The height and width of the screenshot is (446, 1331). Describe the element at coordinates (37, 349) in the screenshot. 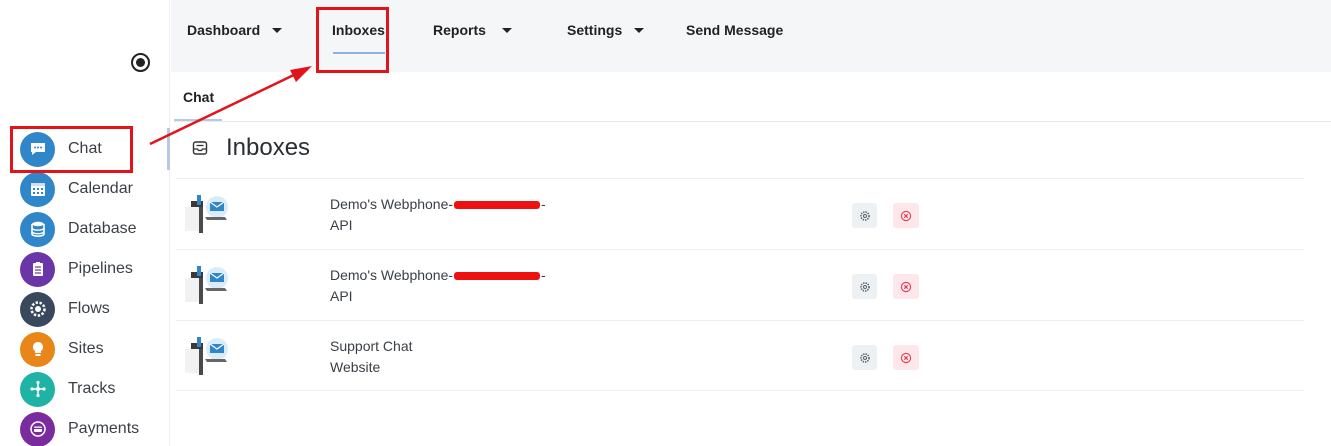

I see `bulb-icon` at that location.